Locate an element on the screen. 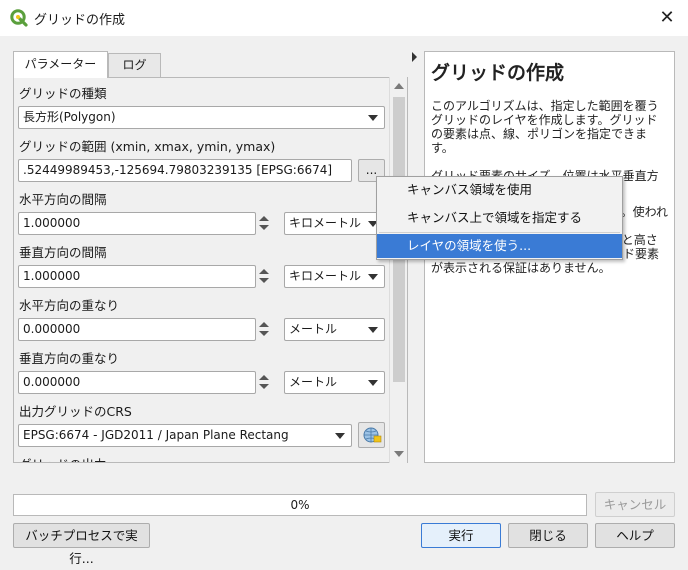 The image size is (688, 570). v-overlay-input: 0.000000 is located at coordinates (137, 382).